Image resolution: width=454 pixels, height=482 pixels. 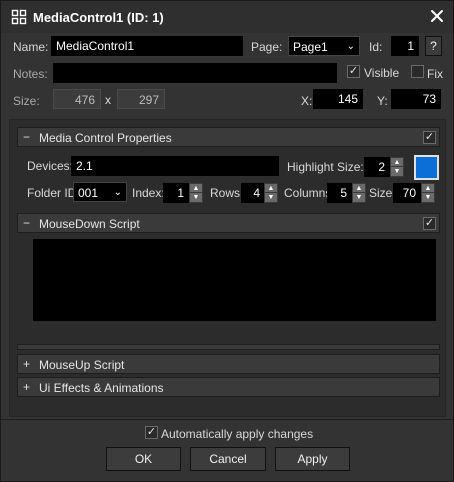 I want to click on media-size-stepper: ▲ ▼, so click(x=428, y=193).